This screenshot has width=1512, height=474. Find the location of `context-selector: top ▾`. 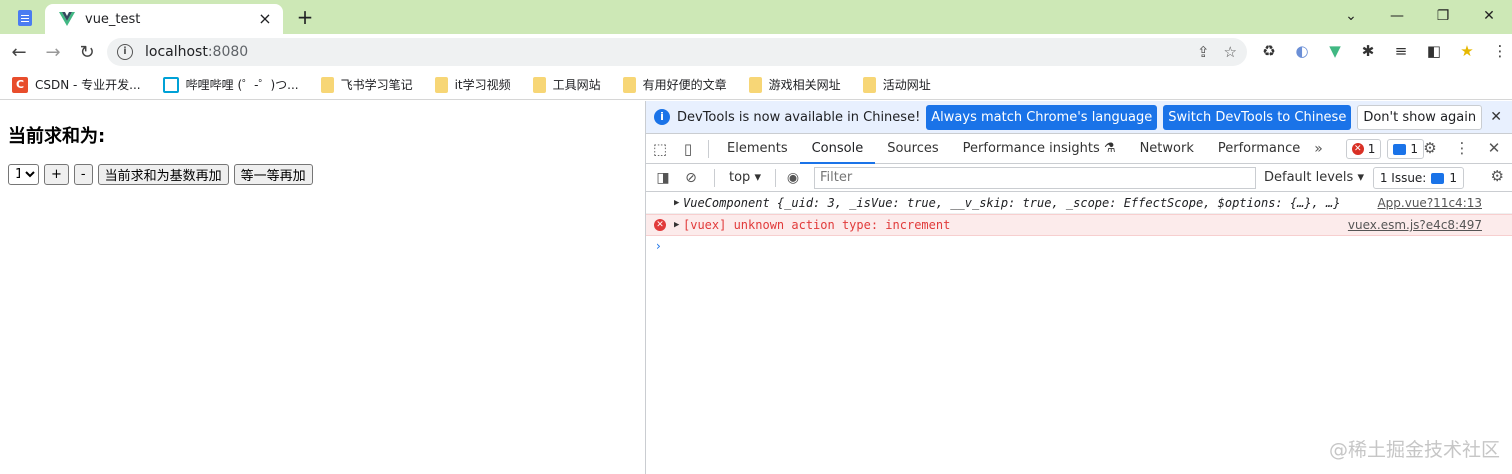

context-selector: top ▾ is located at coordinates (745, 177).